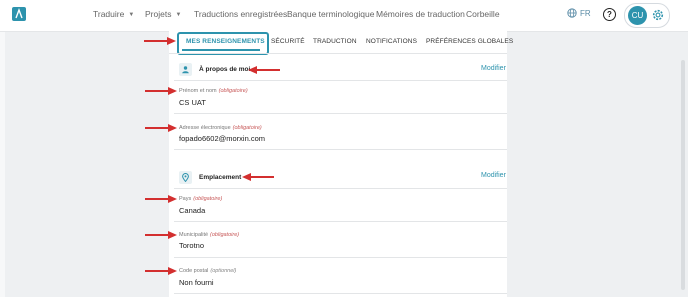 The height and width of the screenshot is (297, 688). Describe the element at coordinates (222, 138) in the screenshot. I see `field-value-email: fopado6602@morxin.com` at that location.